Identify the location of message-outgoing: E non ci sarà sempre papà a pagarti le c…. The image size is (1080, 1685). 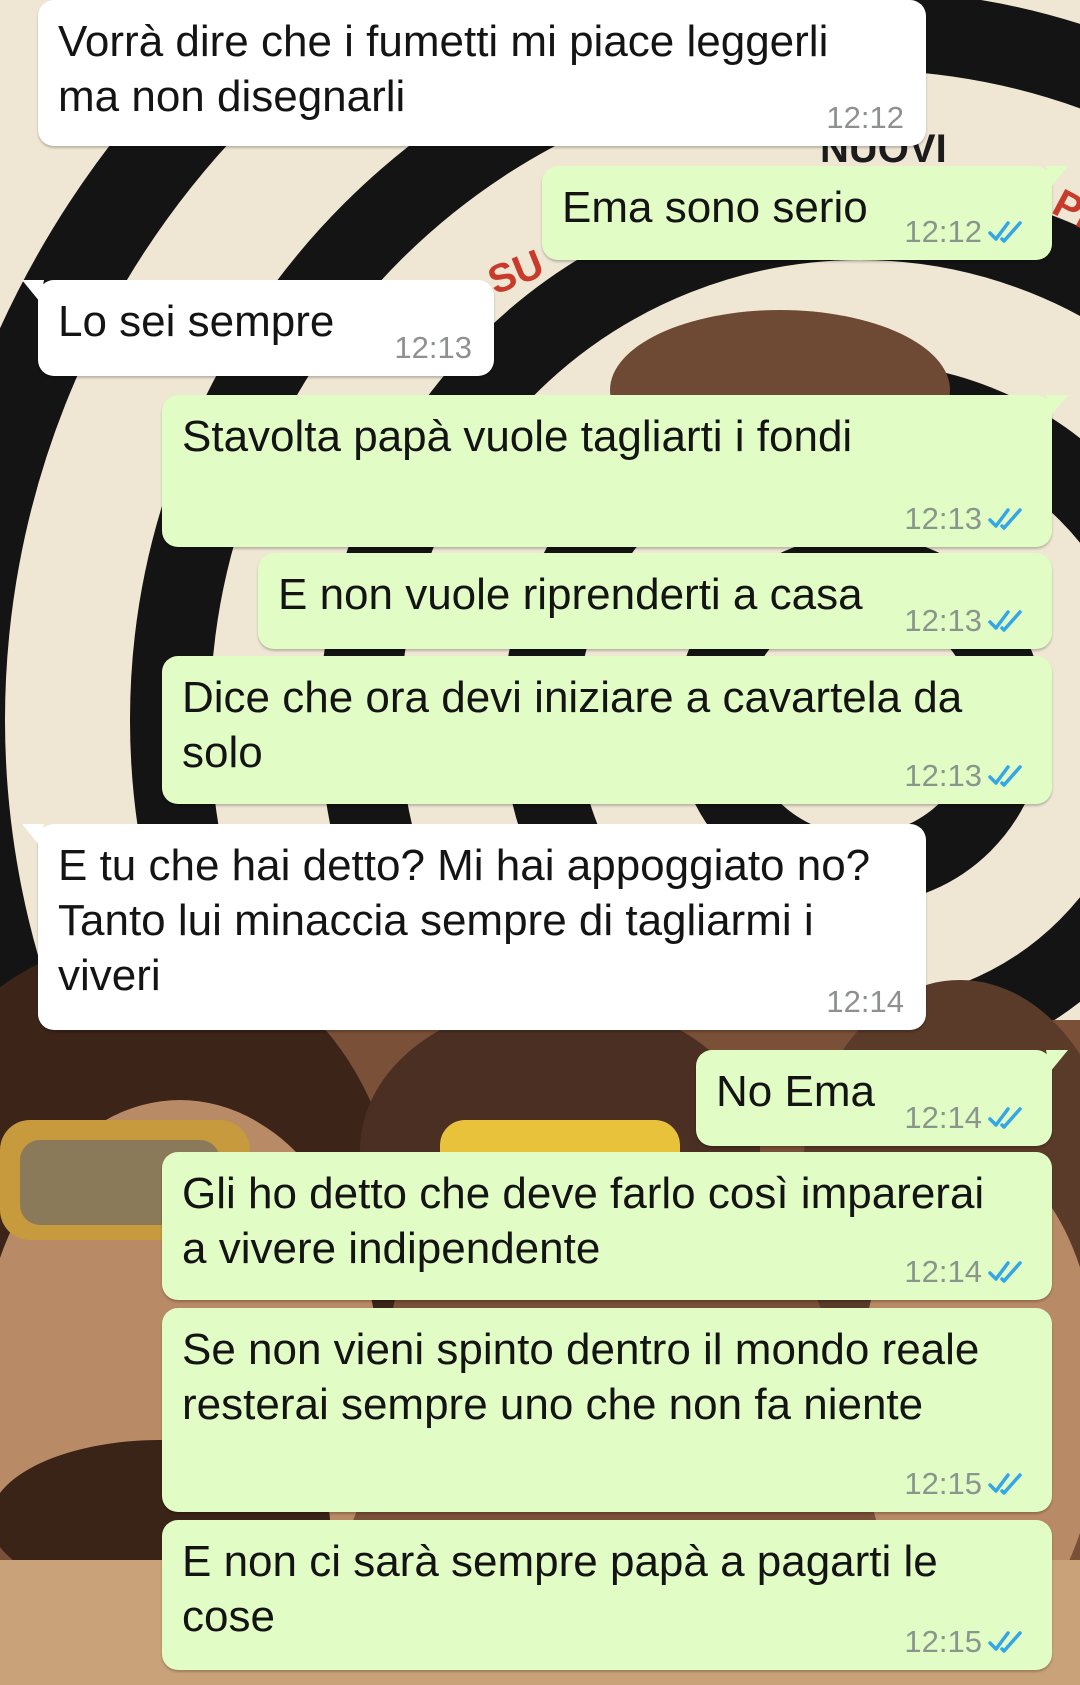
(607, 1595).